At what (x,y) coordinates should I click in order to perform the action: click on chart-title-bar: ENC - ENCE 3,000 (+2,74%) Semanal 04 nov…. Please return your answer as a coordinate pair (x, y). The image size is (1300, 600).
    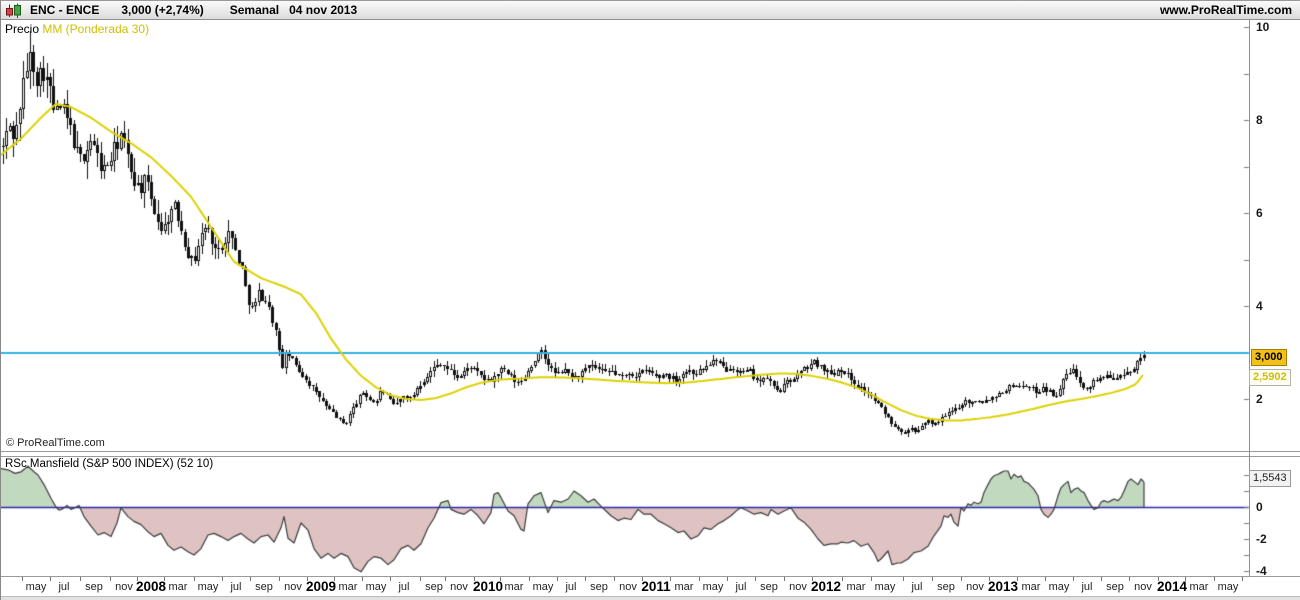
    Looking at the image, I should click on (650, 10).